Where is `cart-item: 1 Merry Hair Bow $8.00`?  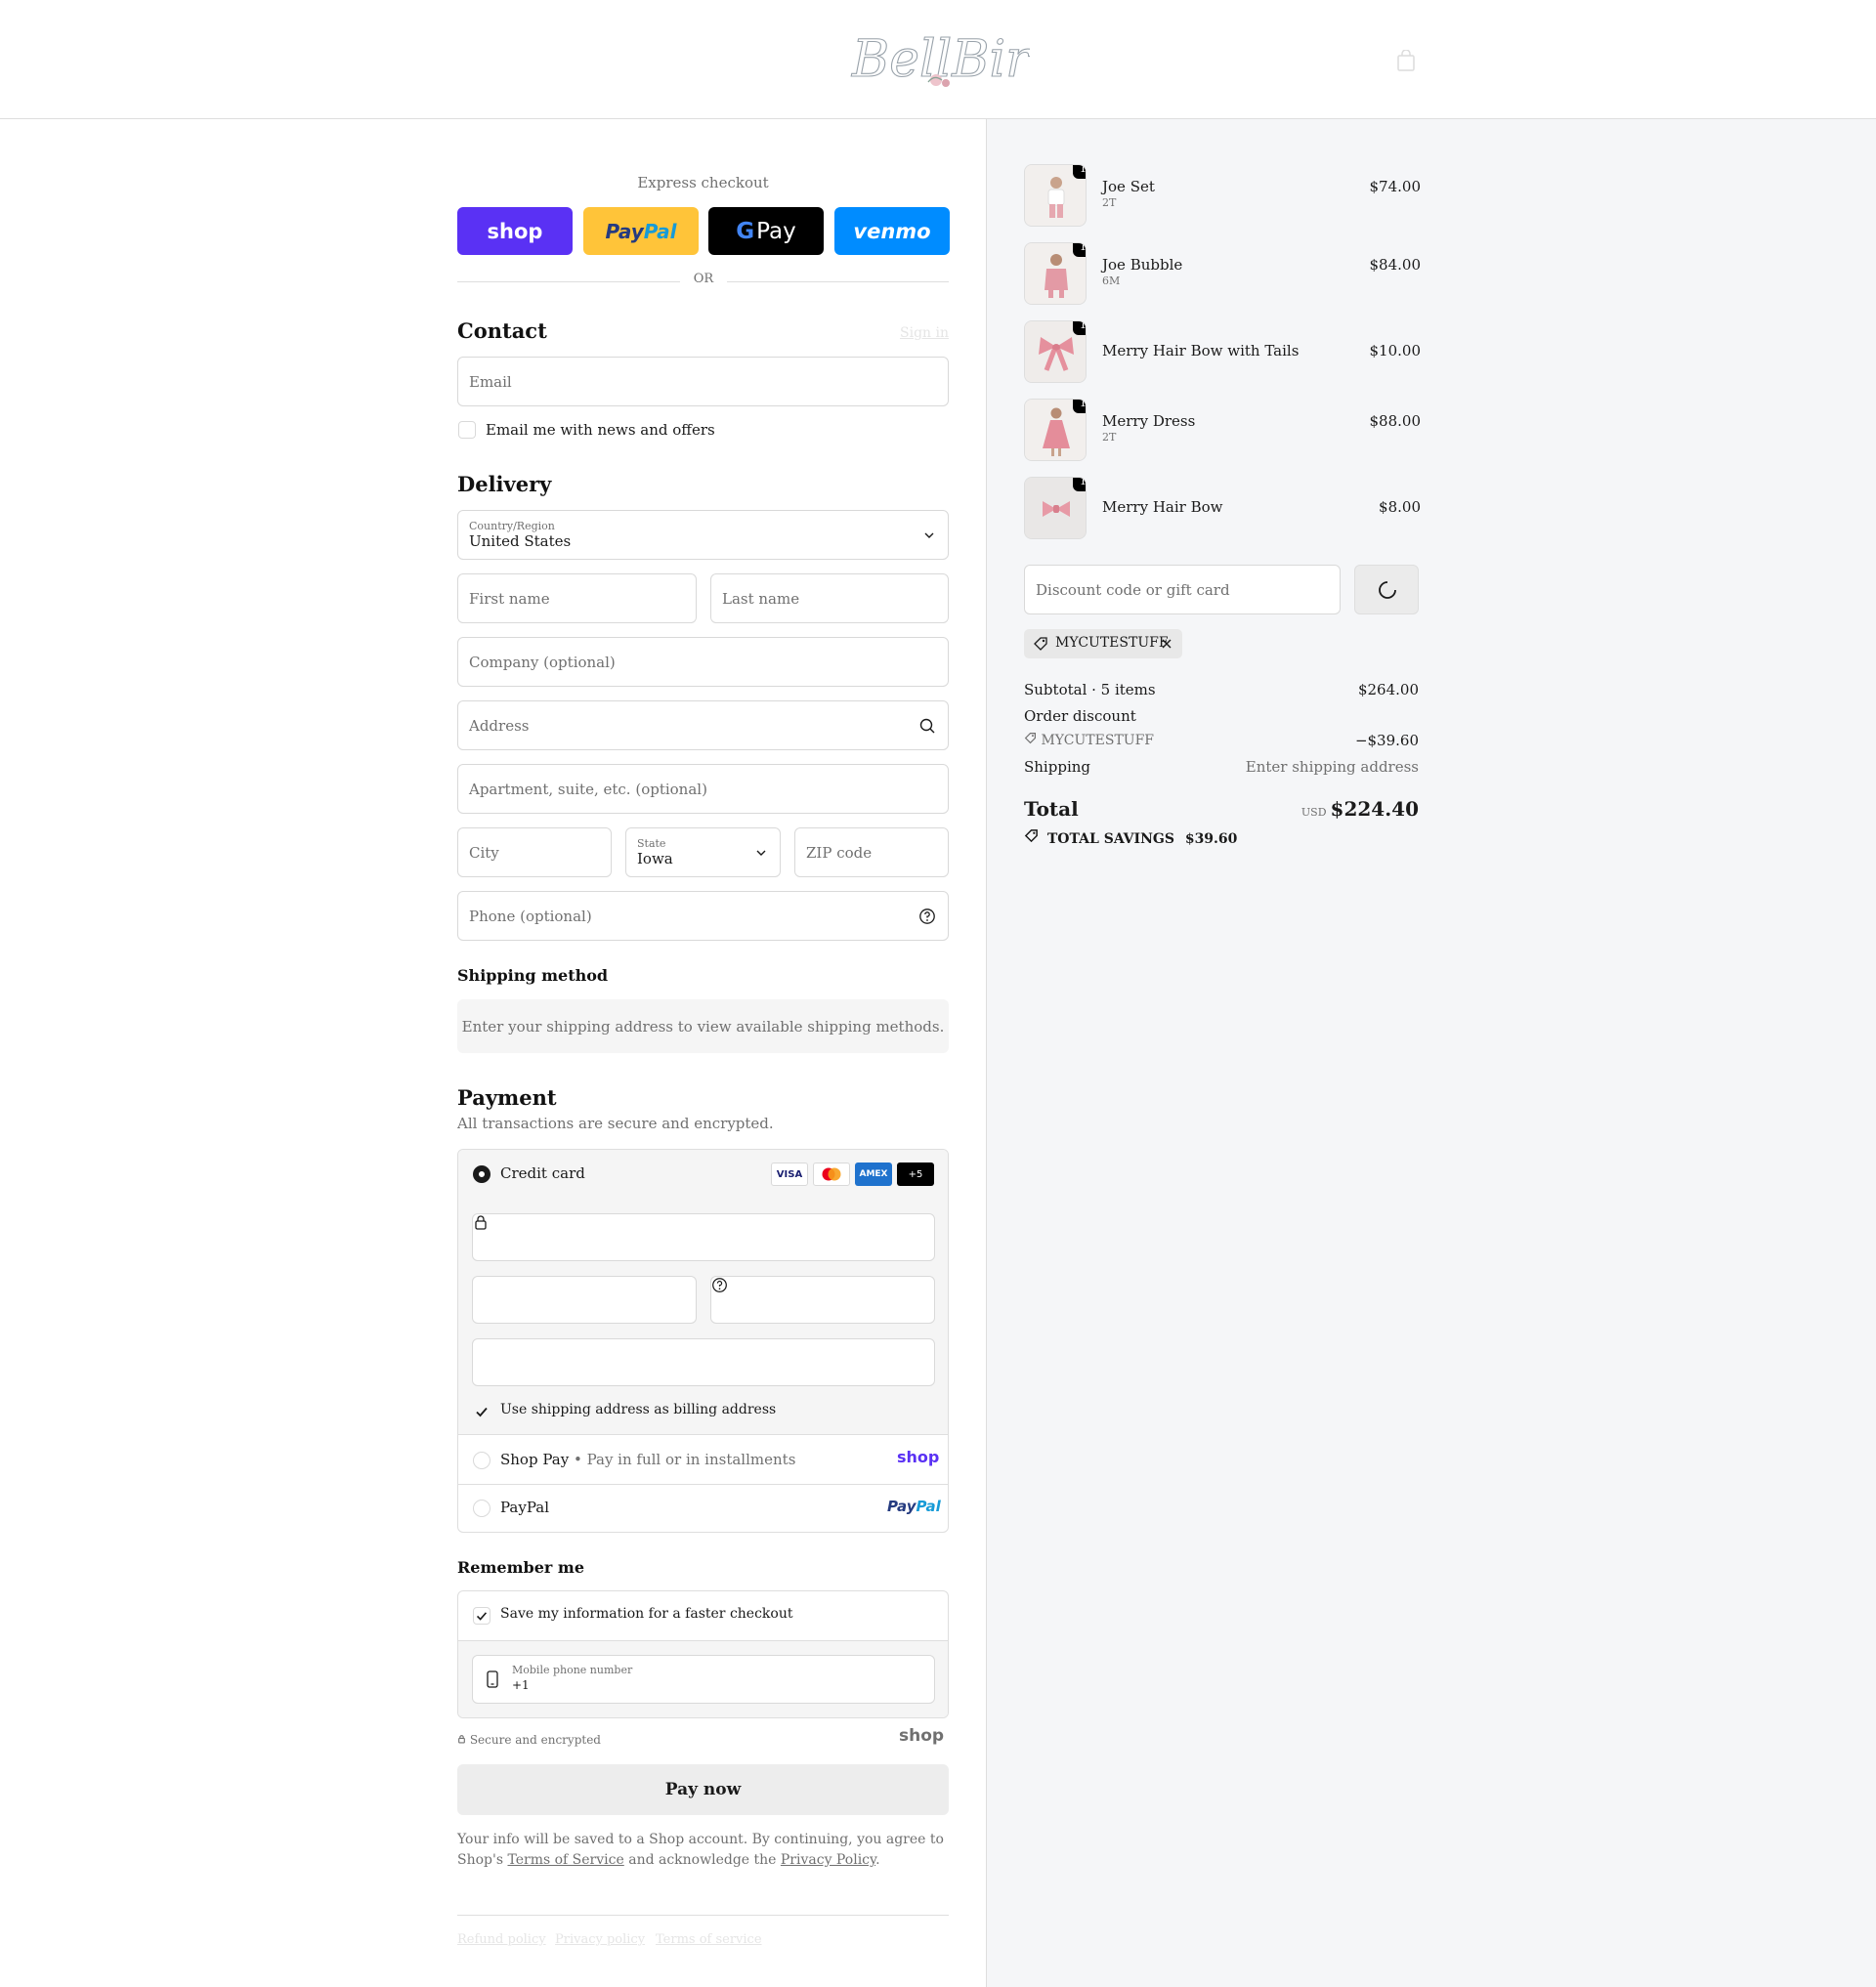 cart-item: 1 Merry Hair Bow $8.00 is located at coordinates (1222, 508).